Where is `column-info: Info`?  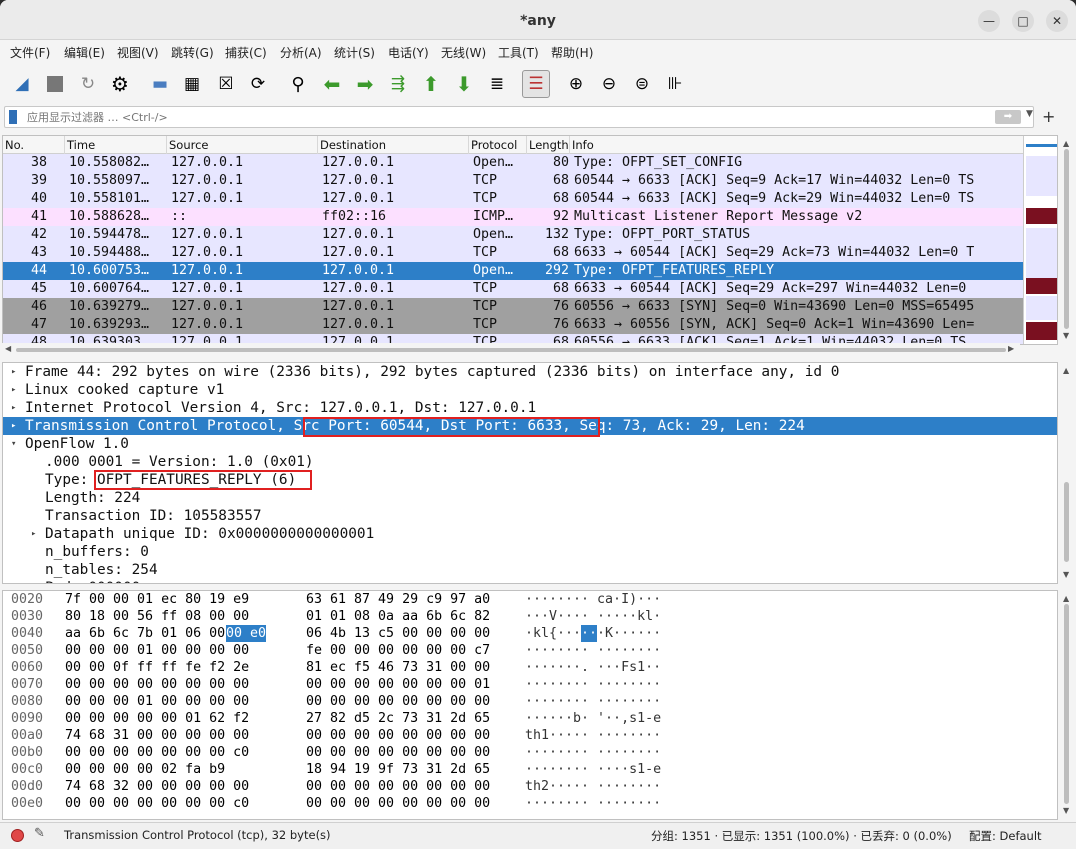
column-info: Info is located at coordinates (796, 145).